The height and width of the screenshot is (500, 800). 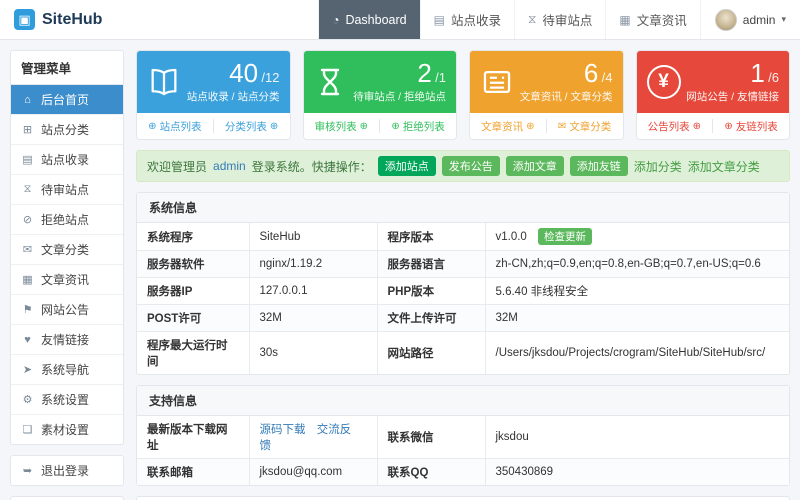 What do you see at coordinates (67, 130) in the screenshot?
I see `sidebar-item-site-category: ⊞ 站点分类` at bounding box center [67, 130].